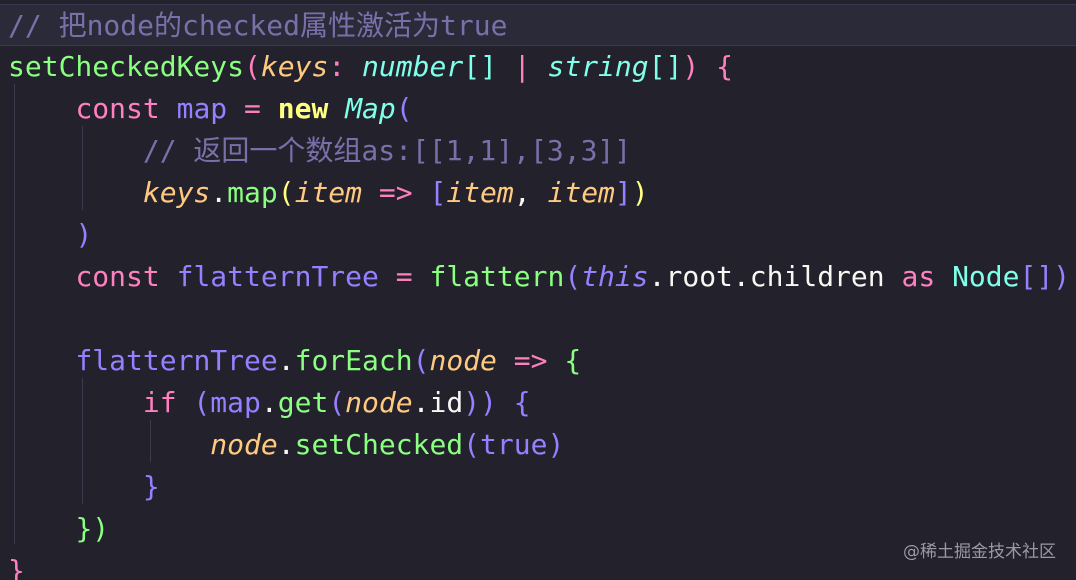 This screenshot has width=1076, height=580. What do you see at coordinates (573, 360) in the screenshot?
I see `code-token: {` at bounding box center [573, 360].